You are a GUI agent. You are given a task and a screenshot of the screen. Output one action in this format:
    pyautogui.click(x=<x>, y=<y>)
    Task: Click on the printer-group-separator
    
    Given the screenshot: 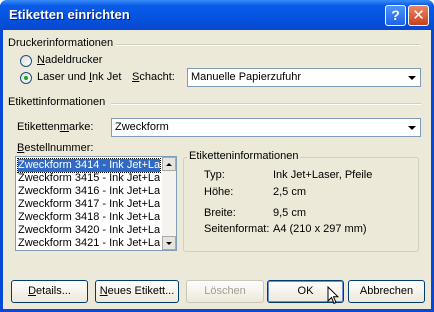 What is the action you would take?
    pyautogui.click(x=268, y=45)
    